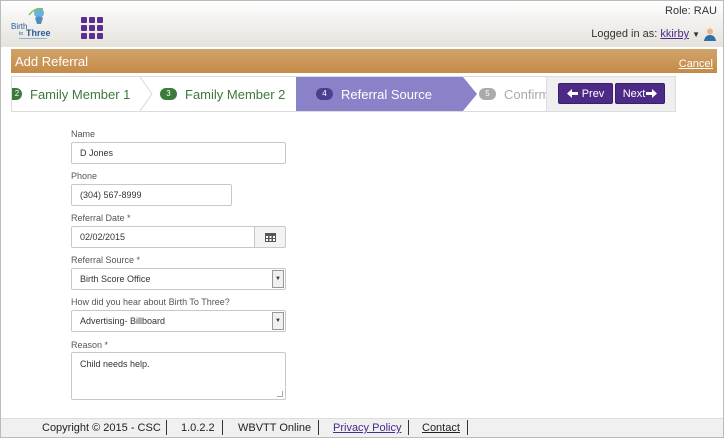  What do you see at coordinates (83, 134) in the screenshot?
I see `name-label: Name` at bounding box center [83, 134].